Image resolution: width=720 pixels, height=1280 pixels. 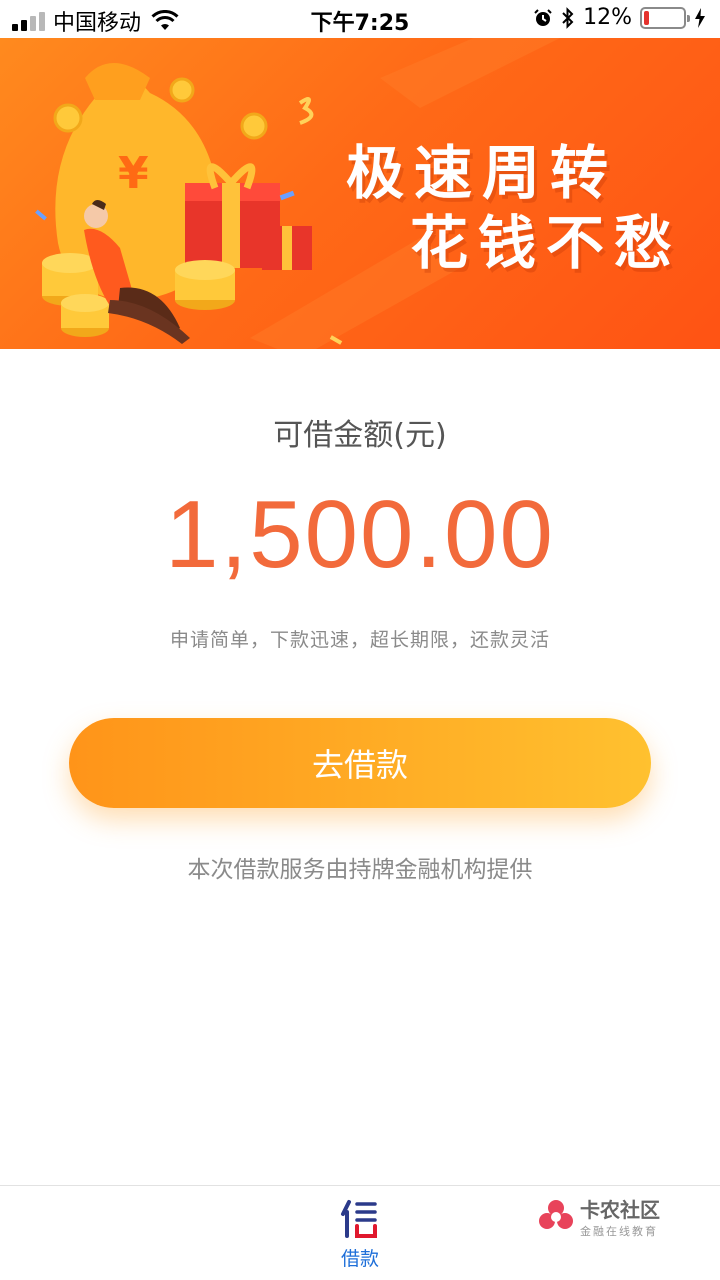 I want to click on tab-borrow: 借款, so click(x=360, y=1234).